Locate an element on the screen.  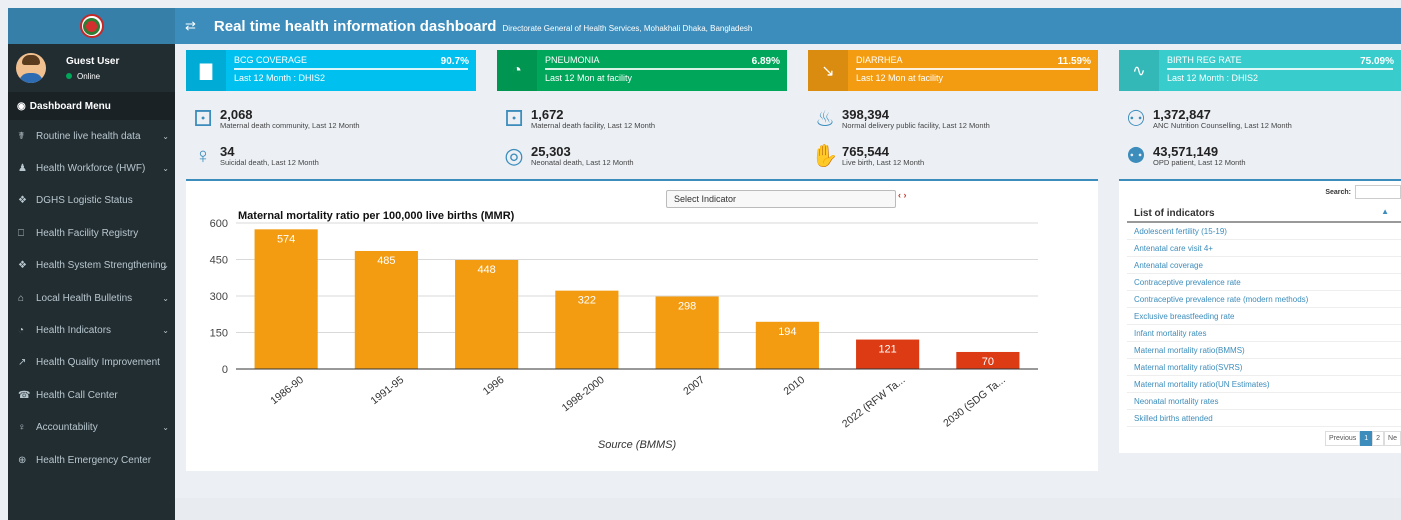
indicator-row: Exclusive breastfeeding rate is located at coordinates (1264, 316).